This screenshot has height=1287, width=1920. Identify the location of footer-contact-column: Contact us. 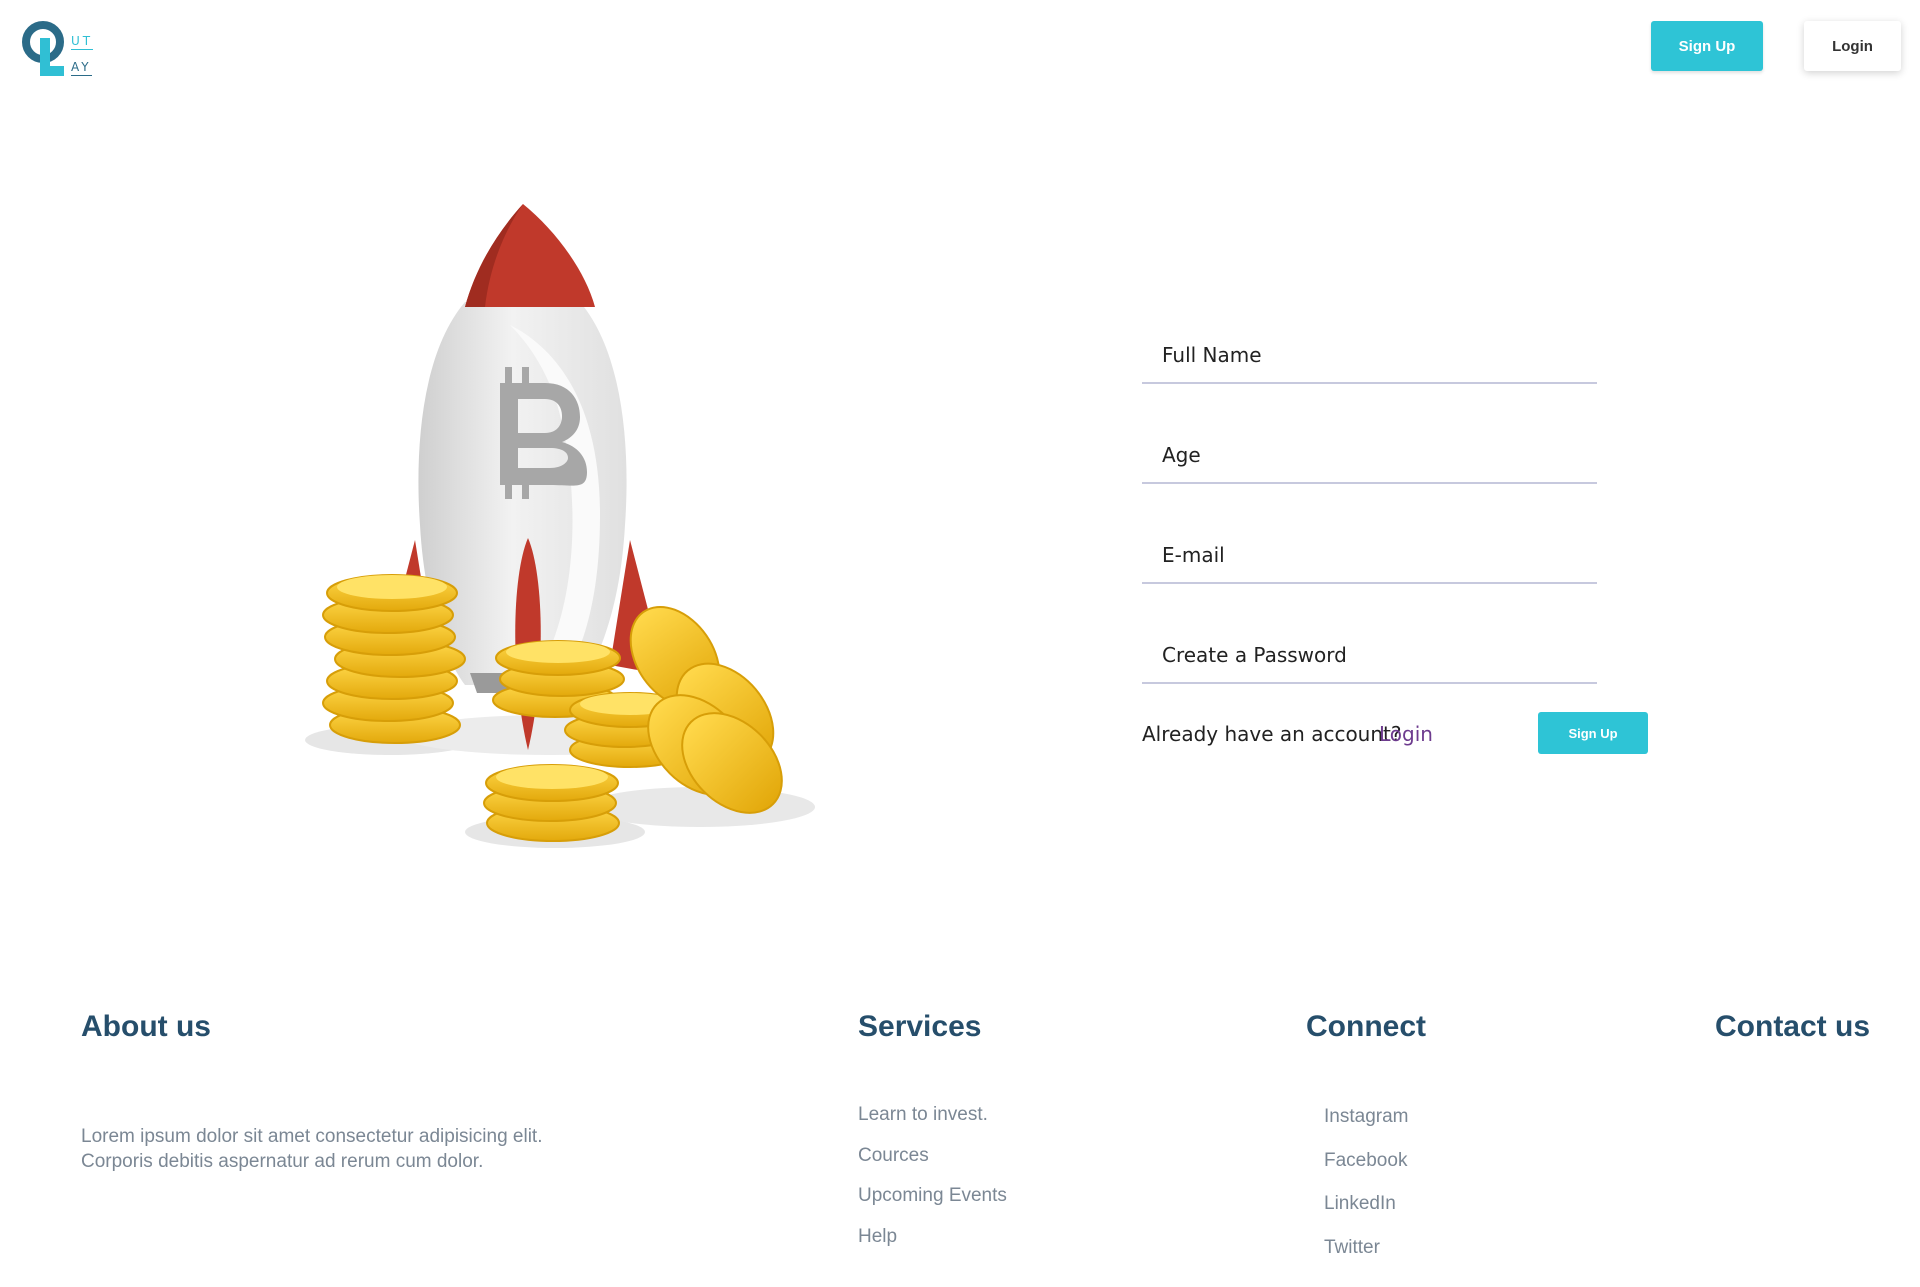
(1792, 1027).